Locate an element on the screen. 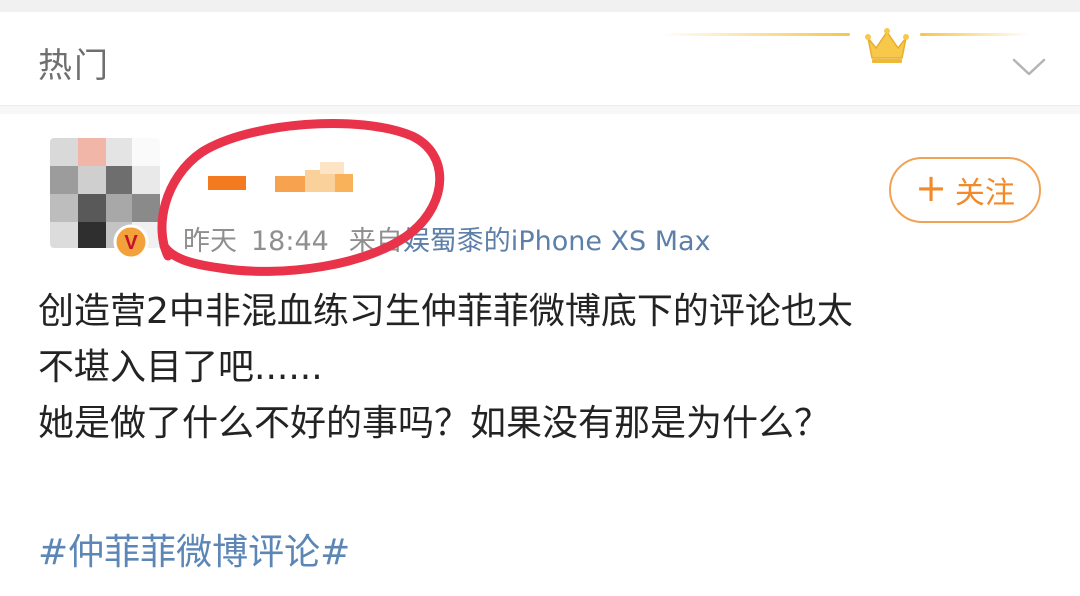  post-text-line: 创造营2中非混血练习生仲菲菲微博底下的评论也太 is located at coordinates (445, 311).